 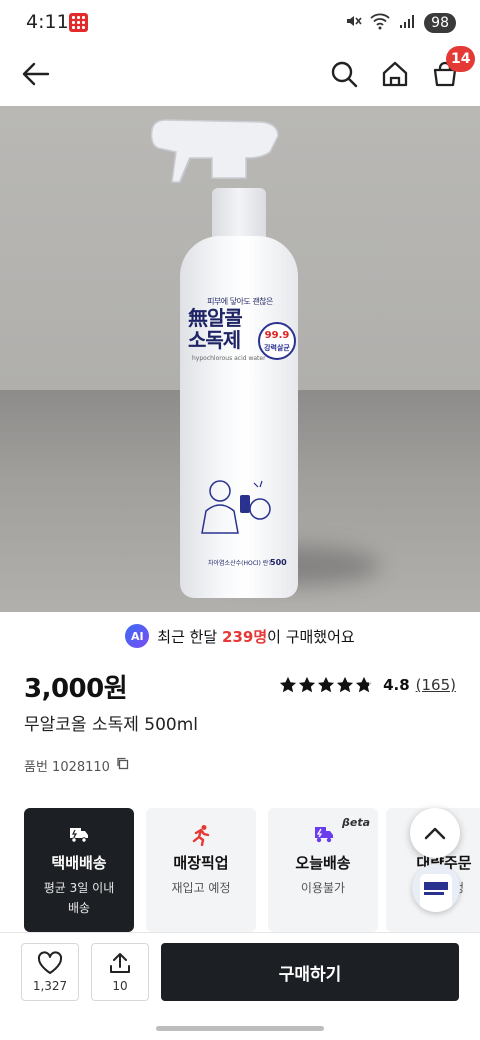 I want to click on like-count: 1,327, so click(x=50, y=986).